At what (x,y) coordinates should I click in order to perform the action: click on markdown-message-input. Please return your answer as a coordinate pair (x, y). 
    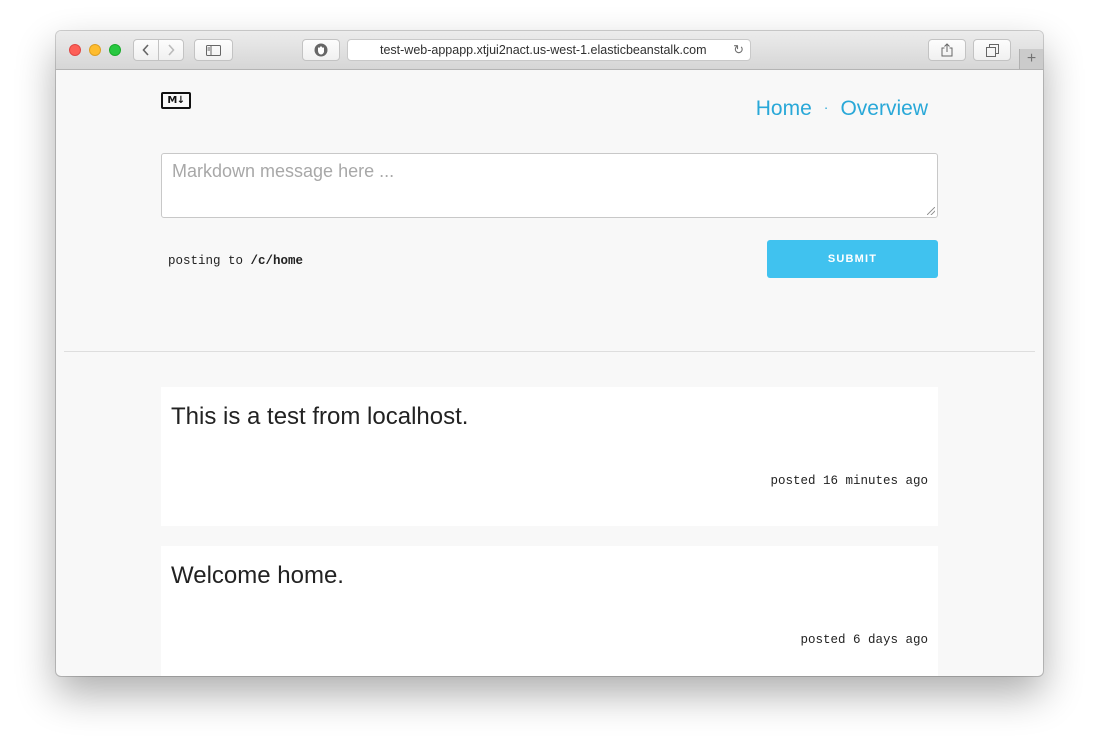
    Looking at the image, I should click on (549, 185).